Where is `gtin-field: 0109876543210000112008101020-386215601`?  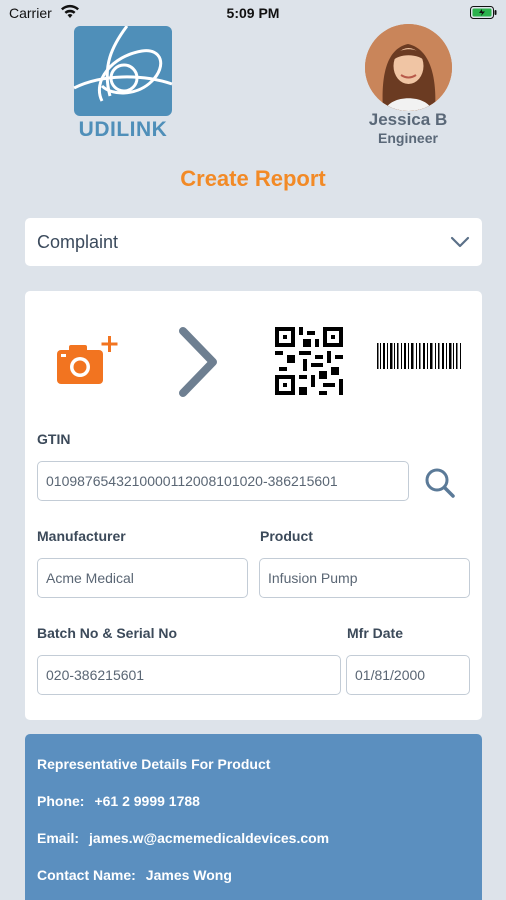 gtin-field: 0109876543210000112008101020-386215601 is located at coordinates (223, 481).